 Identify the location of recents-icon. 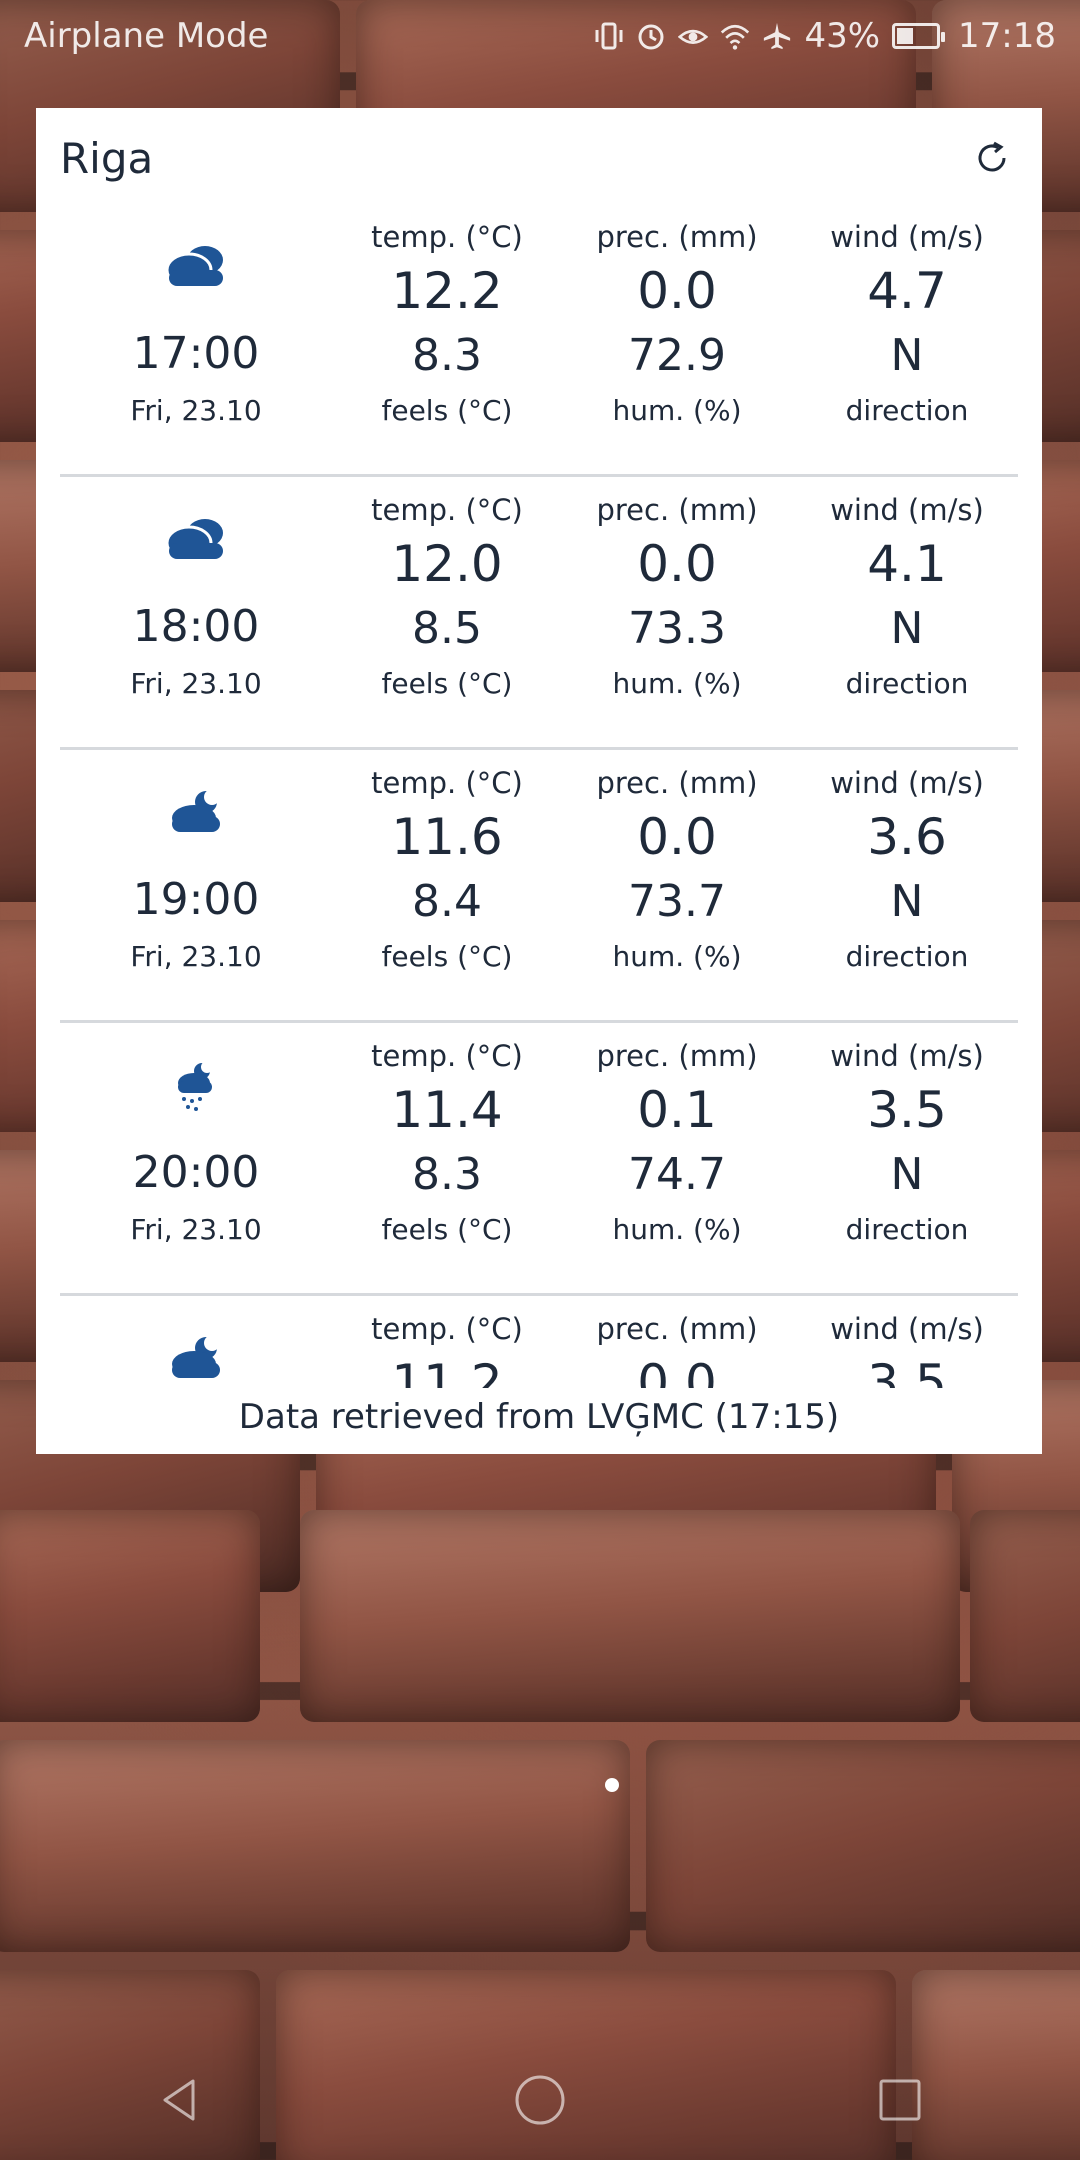
(900, 2100).